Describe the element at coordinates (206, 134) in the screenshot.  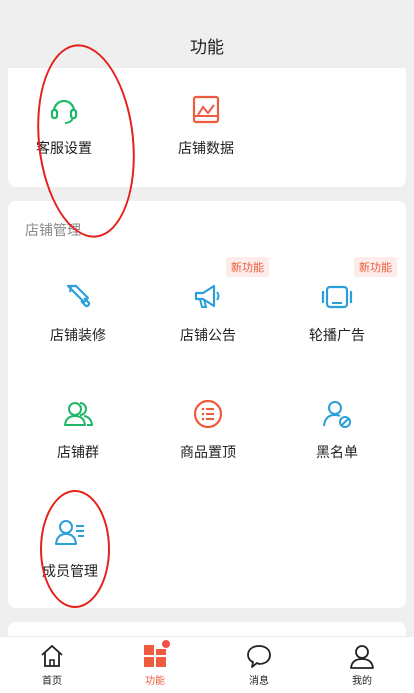
I see `store-data: 店铺数据` at that location.